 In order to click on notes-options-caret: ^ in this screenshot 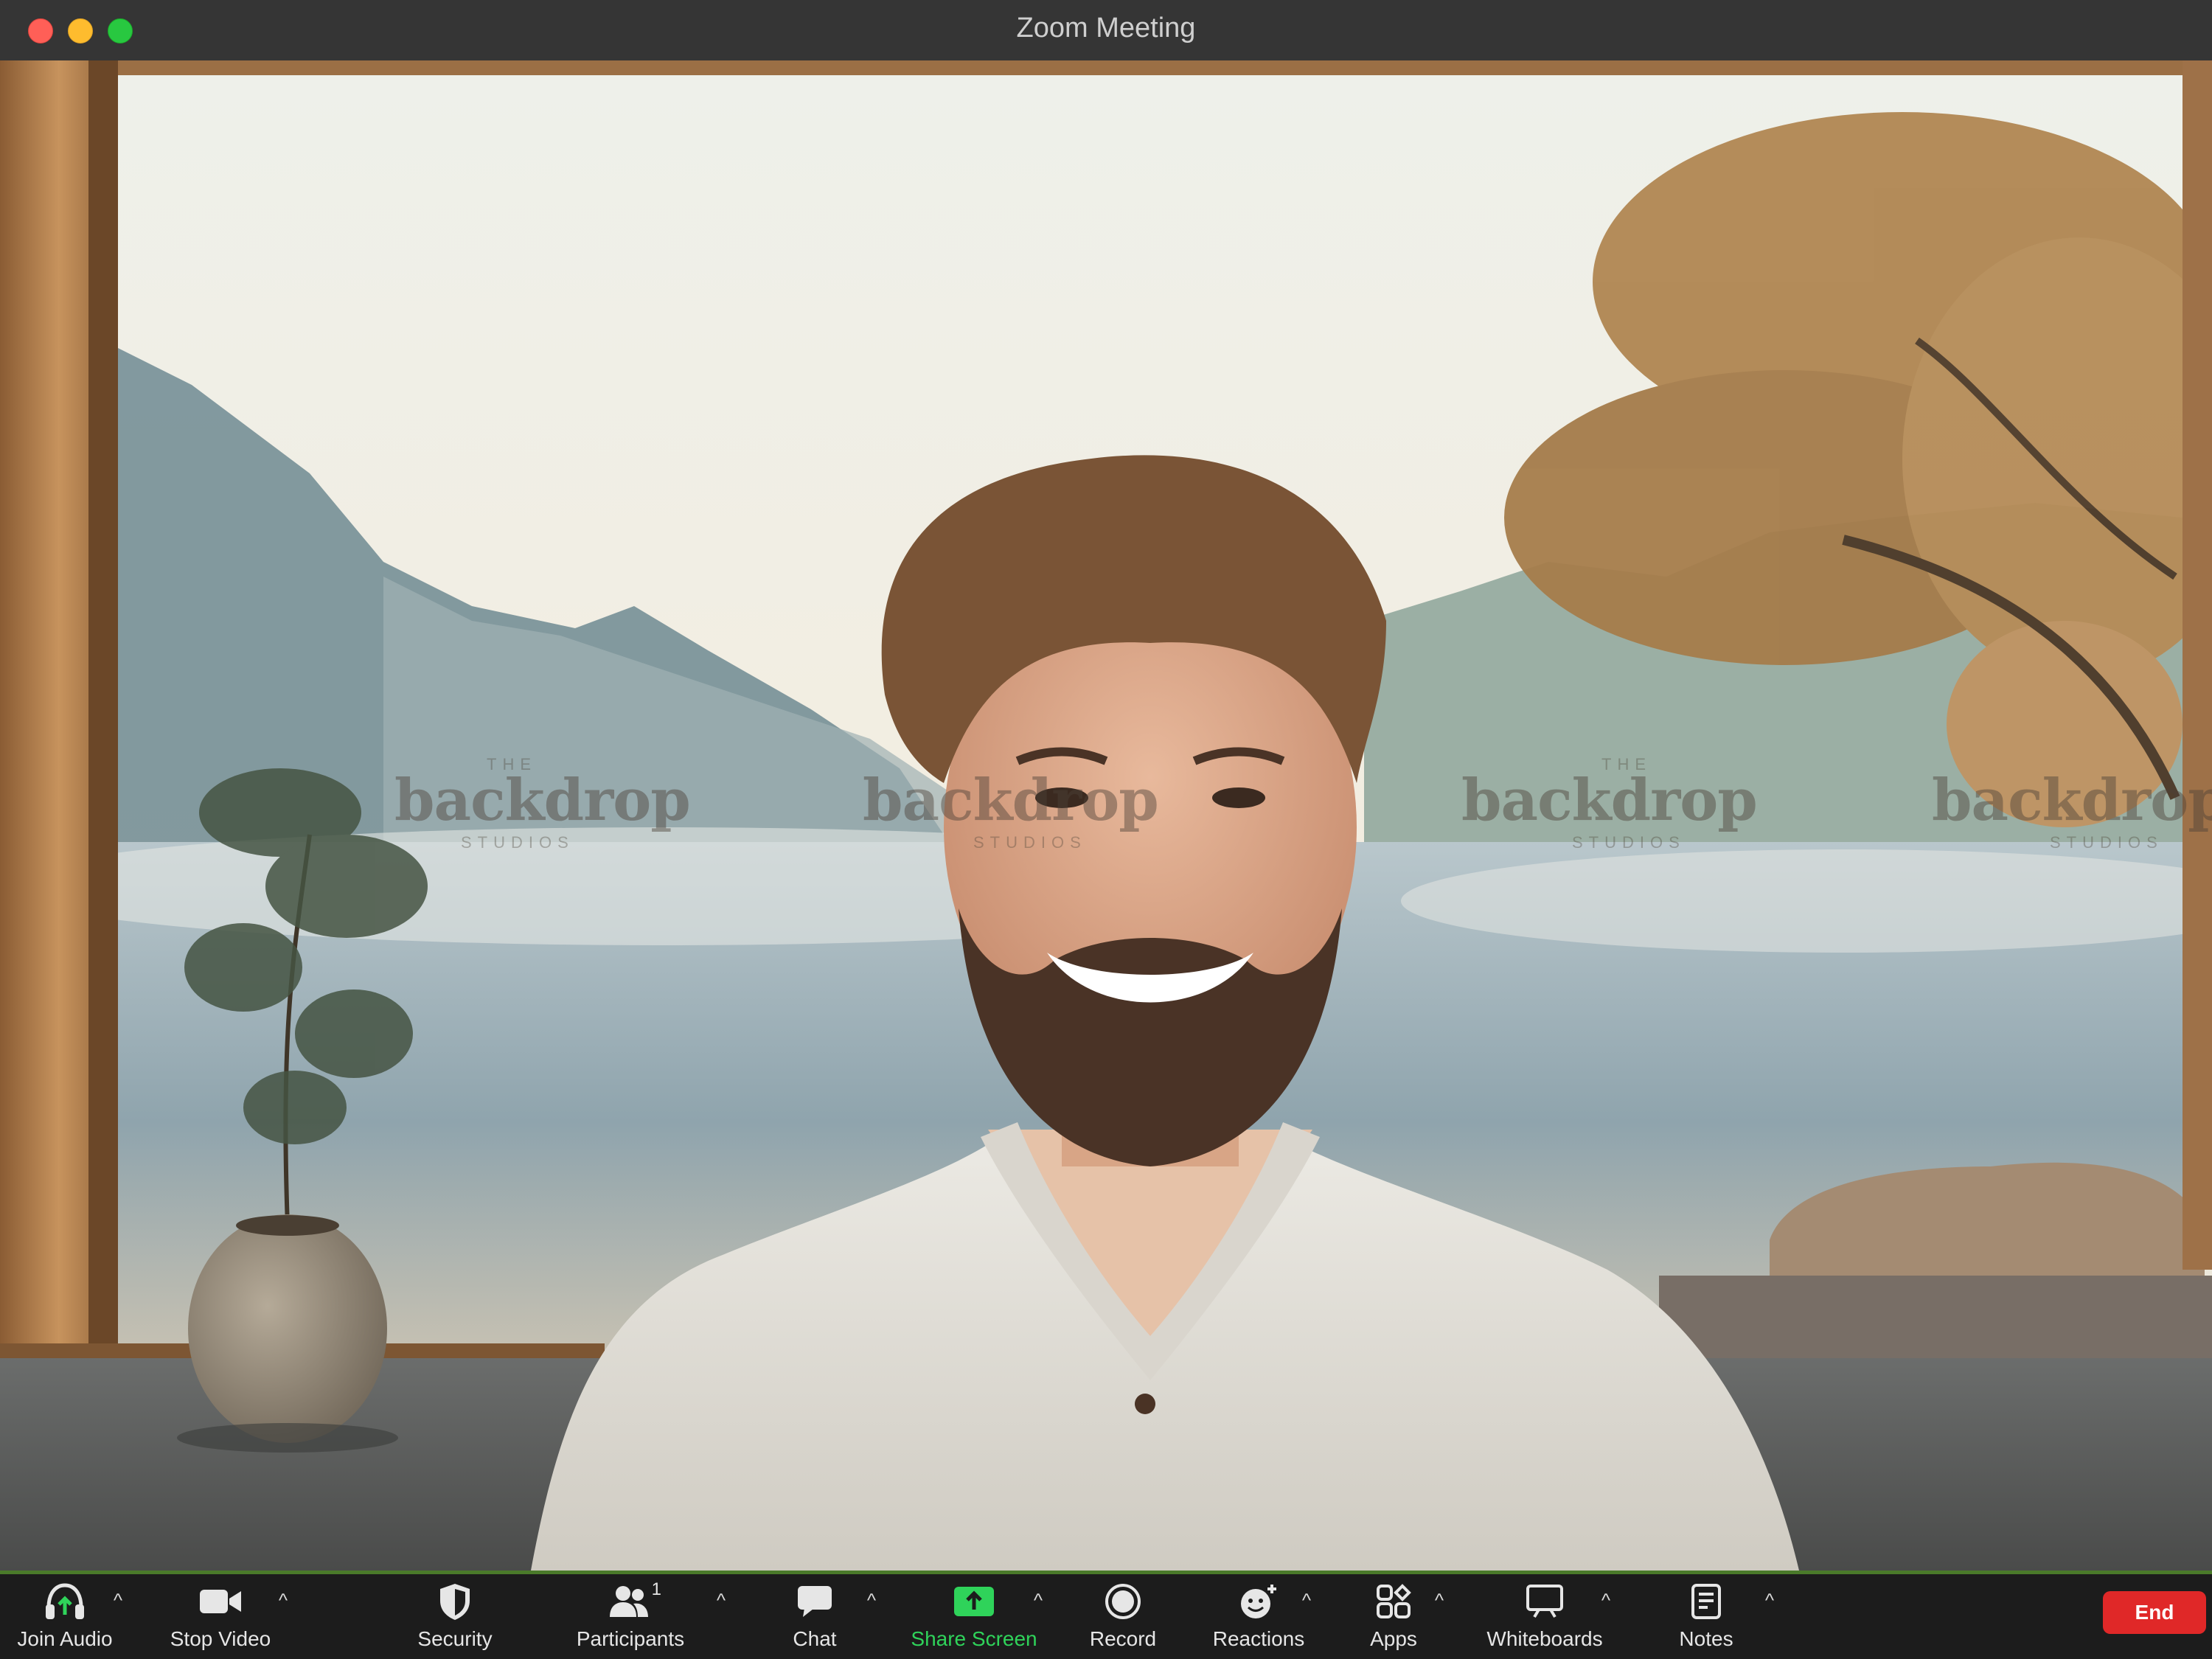, I will do `click(1769, 1600)`.